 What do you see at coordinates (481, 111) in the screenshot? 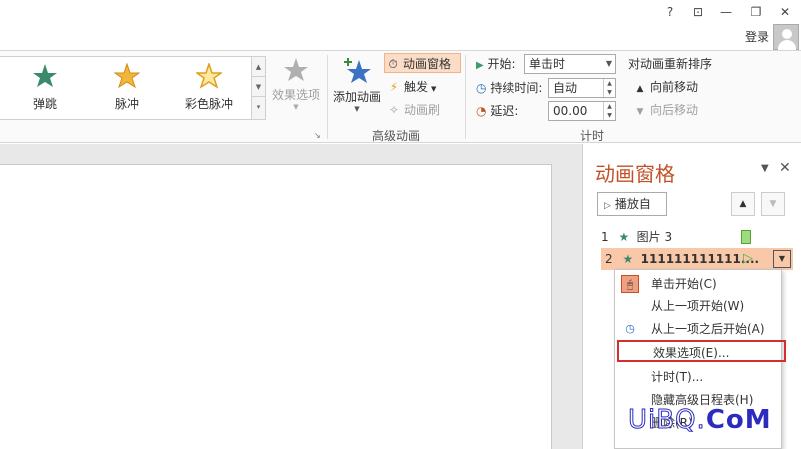
I see `delay-icon: ◔` at bounding box center [481, 111].